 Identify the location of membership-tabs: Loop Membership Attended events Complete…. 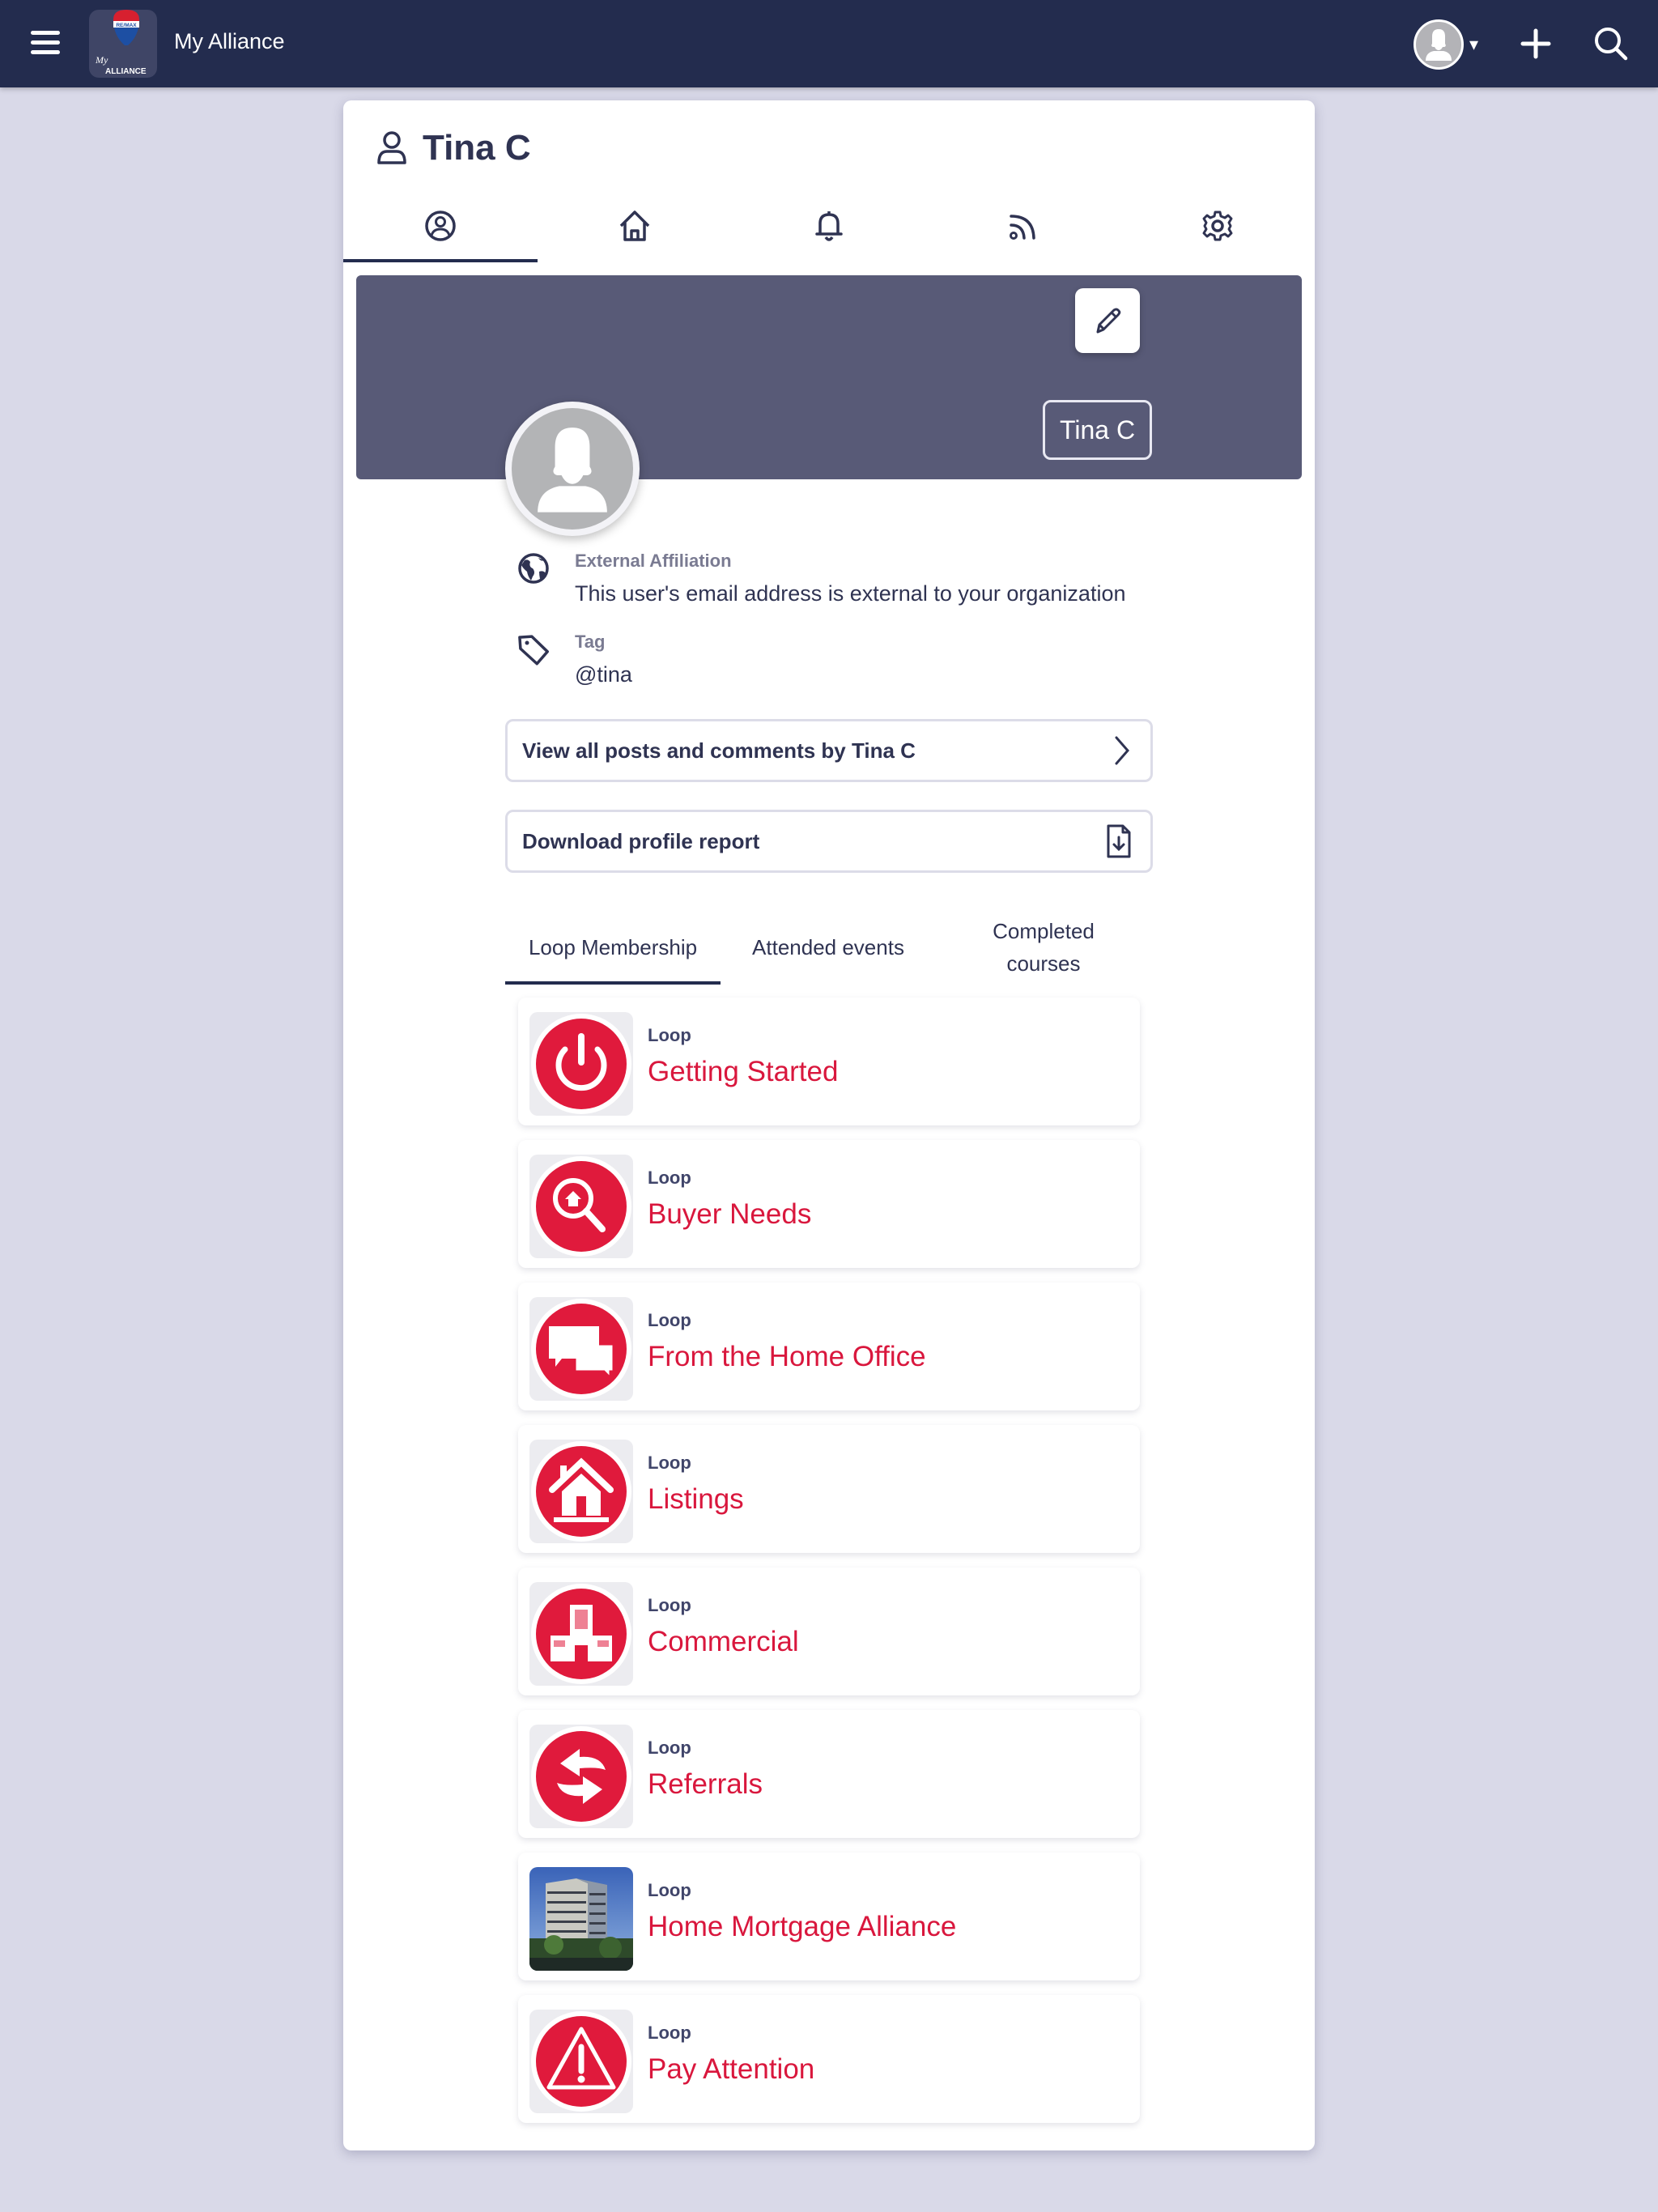
(829, 948).